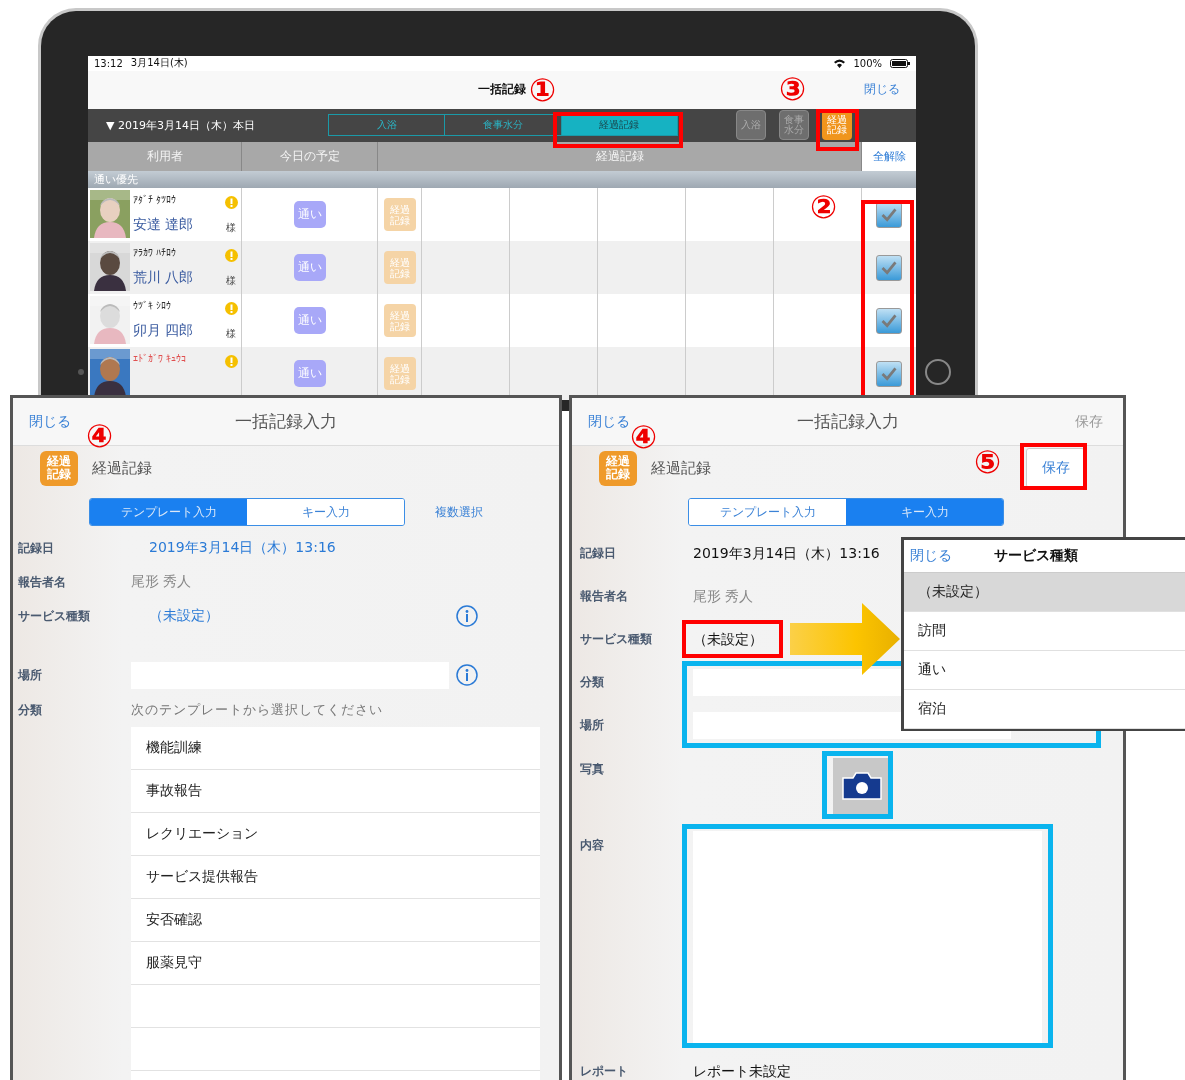 The image size is (1185, 1080). Describe the element at coordinates (163, 331) in the screenshot. I see `user-name: 卯月 四郎` at that location.